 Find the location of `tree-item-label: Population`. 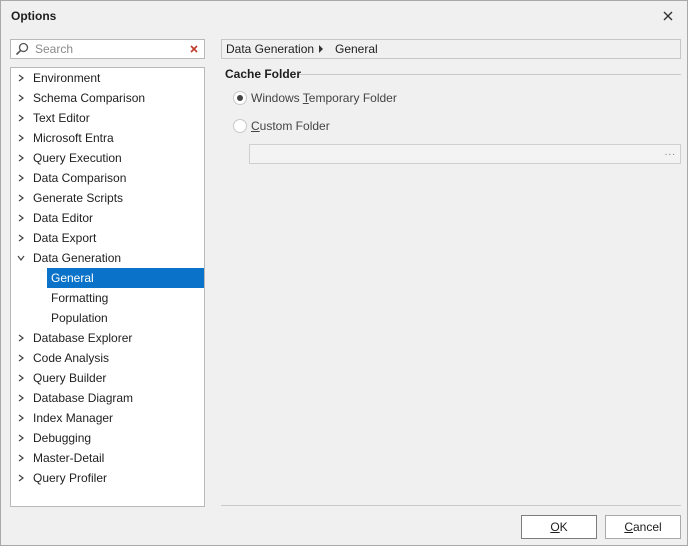

tree-item-label: Population is located at coordinates (79, 318).